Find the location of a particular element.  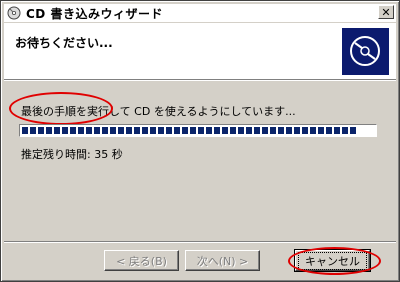

next-button-label: 次へ(N) > is located at coordinates (222, 261).